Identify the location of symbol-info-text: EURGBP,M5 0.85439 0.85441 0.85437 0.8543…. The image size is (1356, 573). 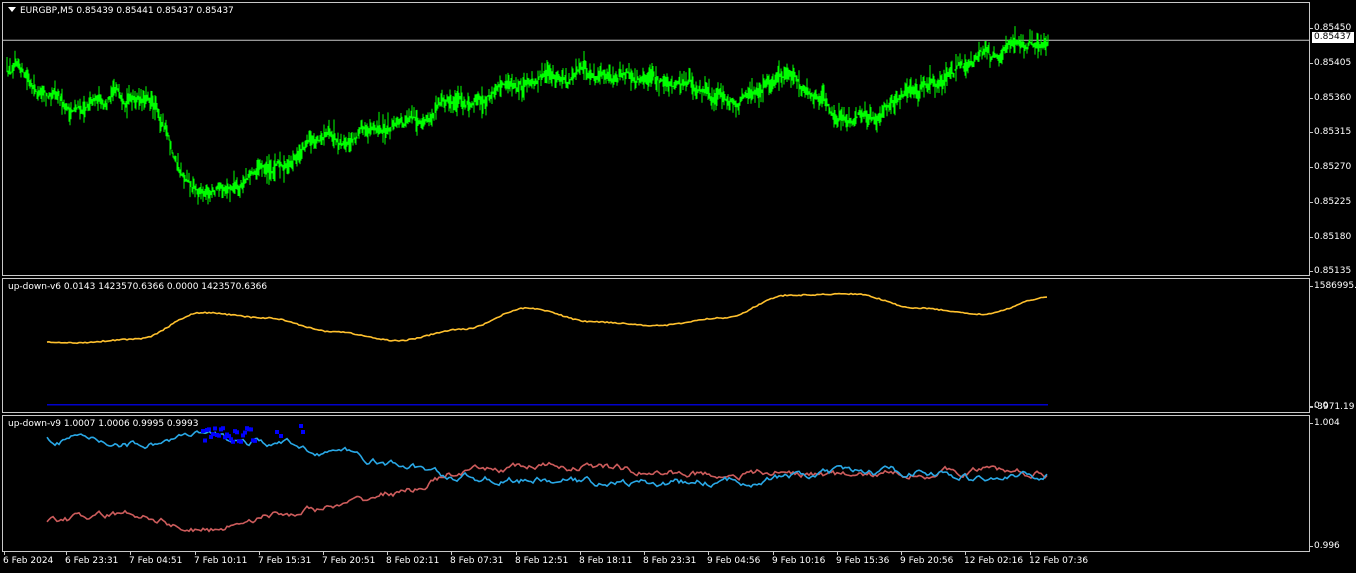
(127, 11).